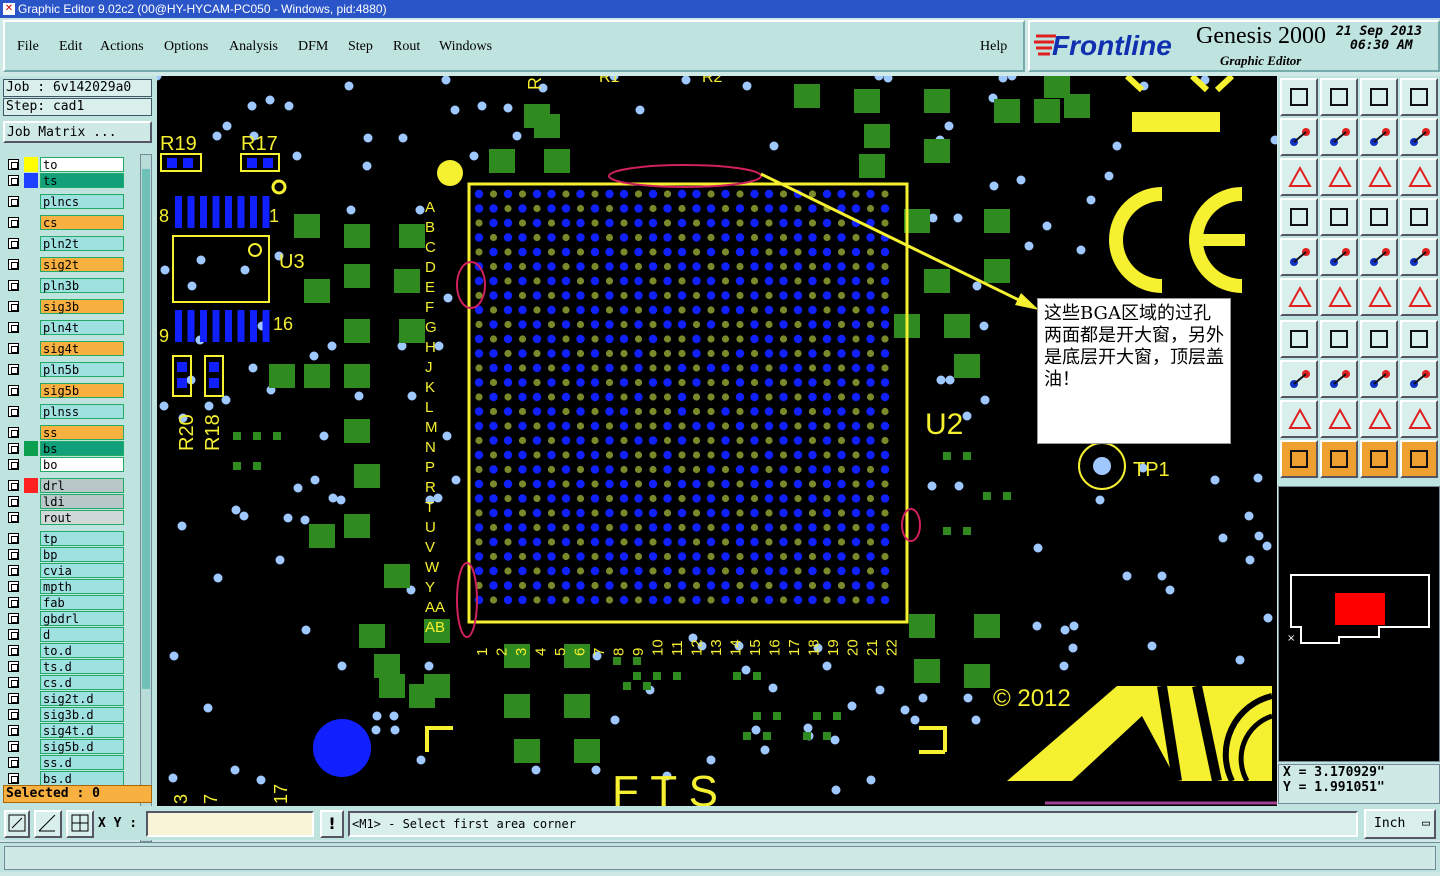 The image size is (1440, 876). Describe the element at coordinates (1379, 217) in the screenshot. I see `tool-pads-red-button` at that location.